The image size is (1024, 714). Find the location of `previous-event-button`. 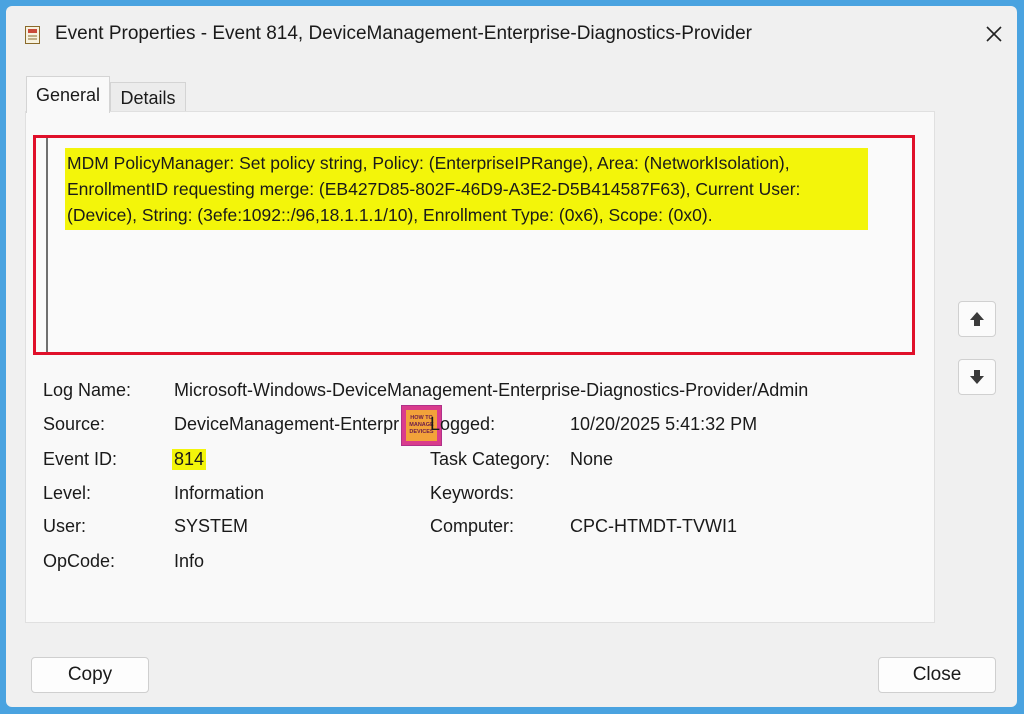

previous-event-button is located at coordinates (977, 319).